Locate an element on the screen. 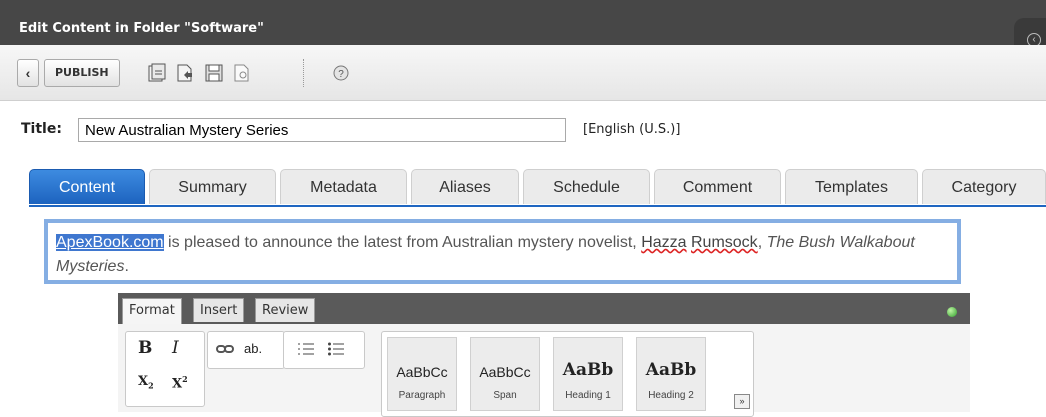 The image size is (1046, 417). ribbon-tab-review: Review is located at coordinates (285, 310).